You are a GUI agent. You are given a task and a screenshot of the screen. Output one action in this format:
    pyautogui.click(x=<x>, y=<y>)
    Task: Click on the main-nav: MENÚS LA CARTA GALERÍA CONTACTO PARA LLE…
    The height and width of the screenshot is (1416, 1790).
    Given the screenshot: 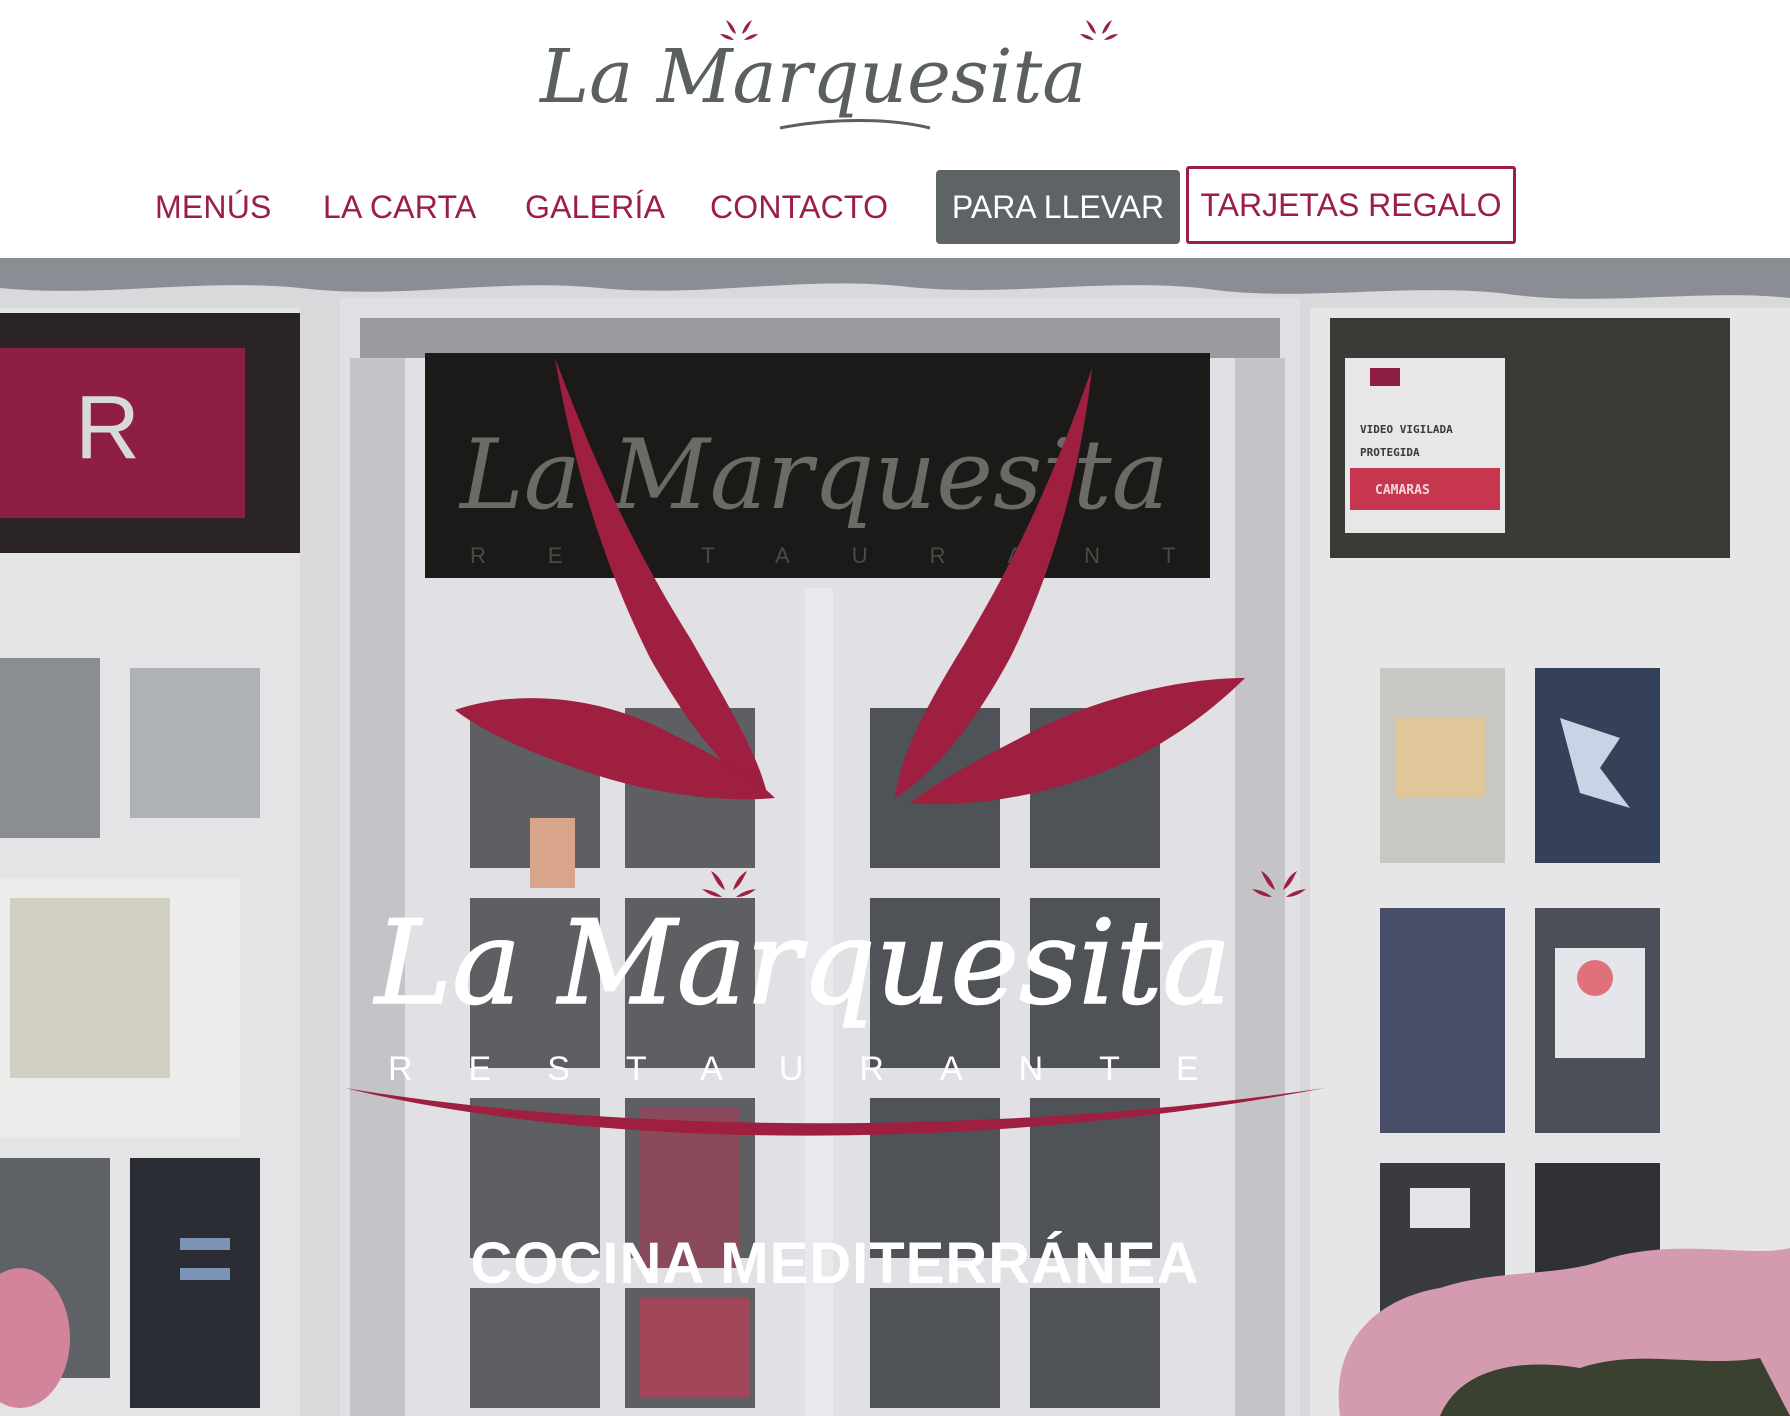 What is the action you would take?
    pyautogui.click(x=895, y=207)
    